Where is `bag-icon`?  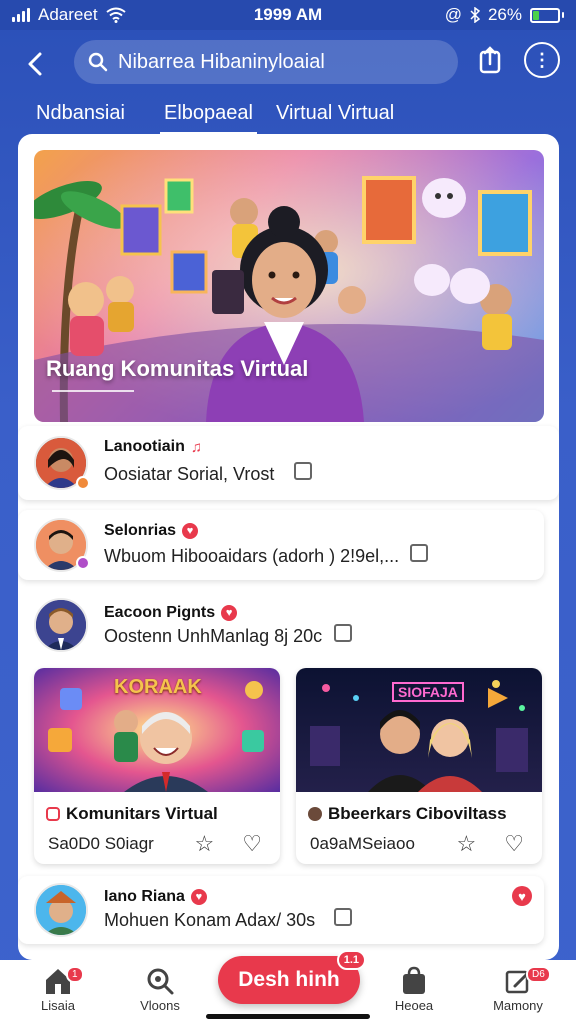
bag-icon is located at coordinates (414, 980).